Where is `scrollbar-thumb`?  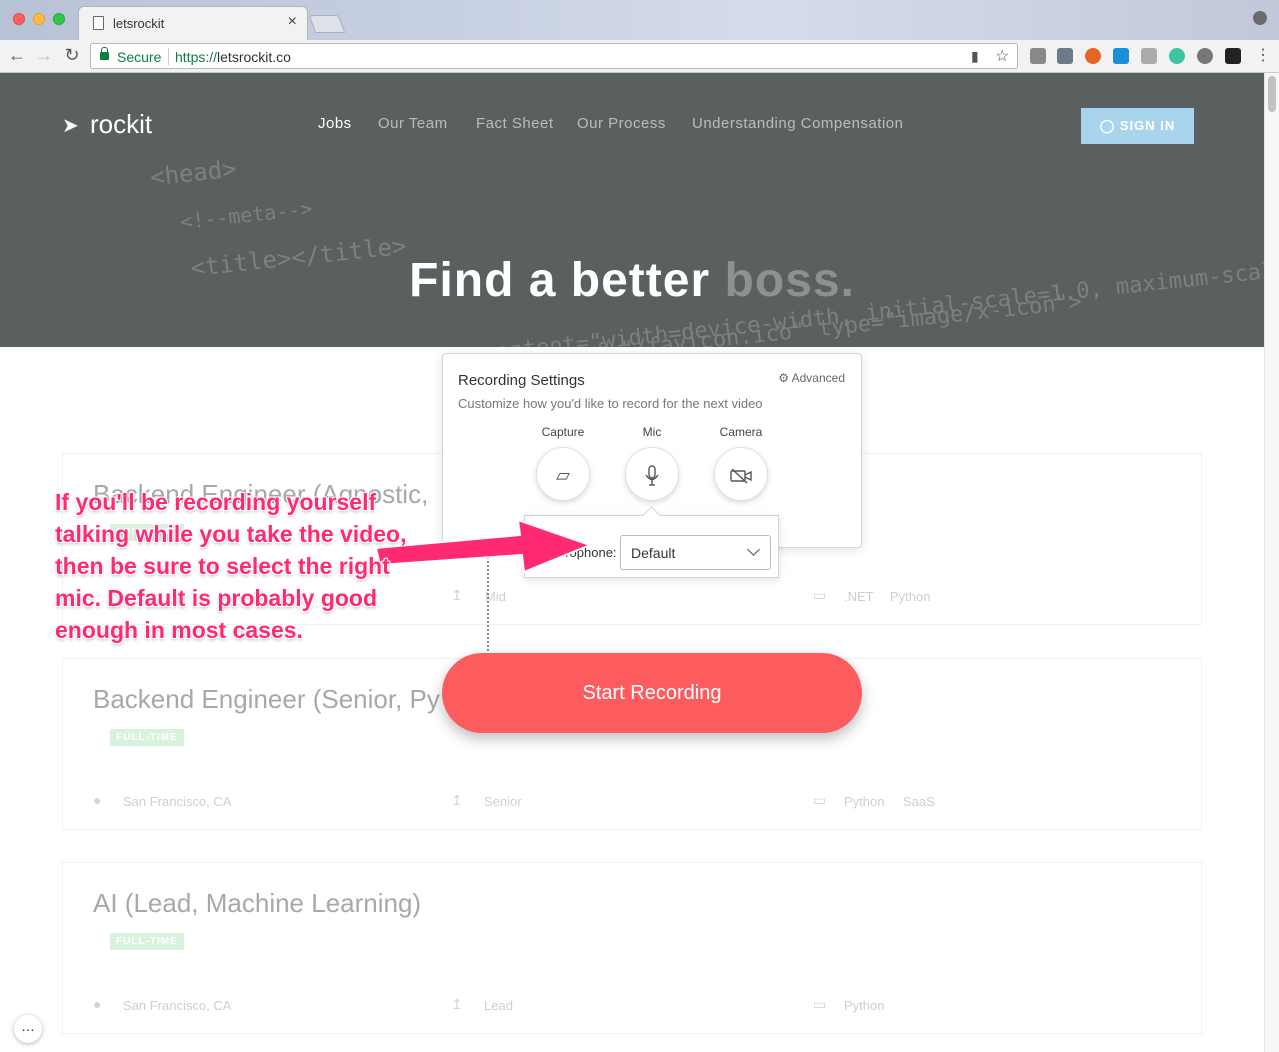
scrollbar-thumb is located at coordinates (1272, 94).